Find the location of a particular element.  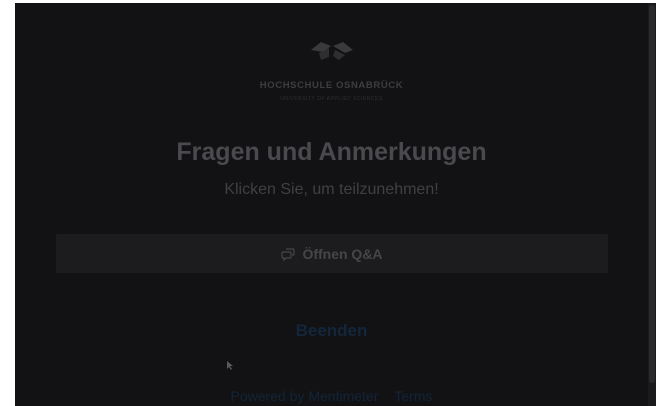

logo is located at coordinates (331, 52).